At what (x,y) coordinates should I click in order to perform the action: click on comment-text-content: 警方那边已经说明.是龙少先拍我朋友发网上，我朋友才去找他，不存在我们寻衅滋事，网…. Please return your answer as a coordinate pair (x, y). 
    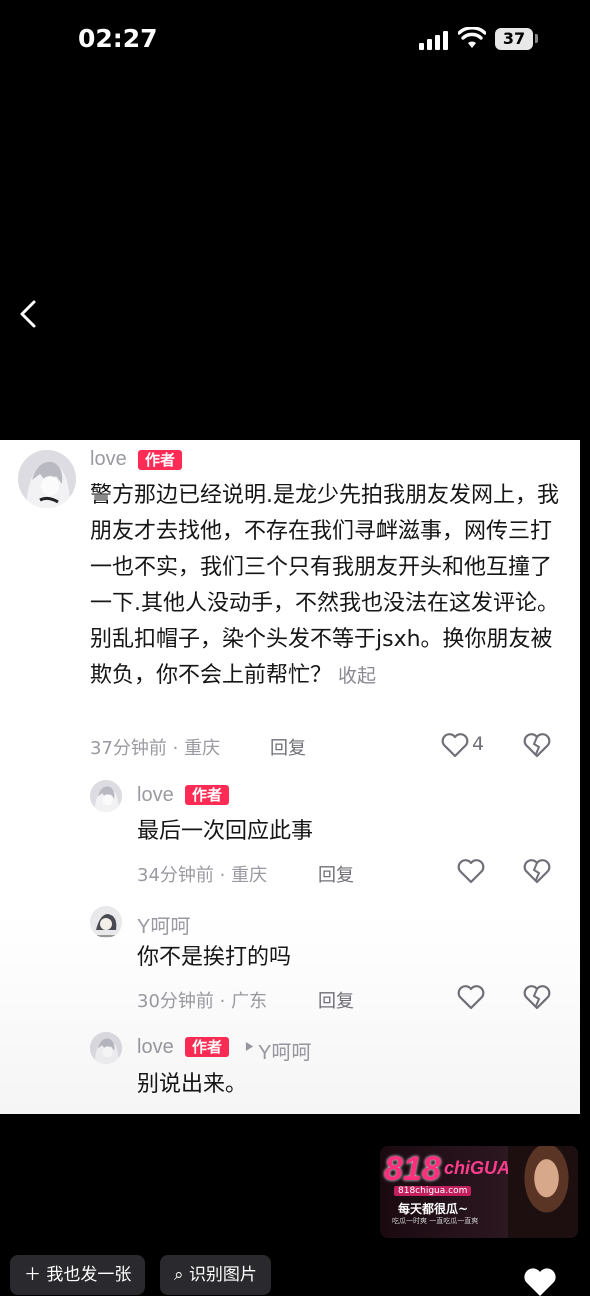
    Looking at the image, I should click on (324, 585).